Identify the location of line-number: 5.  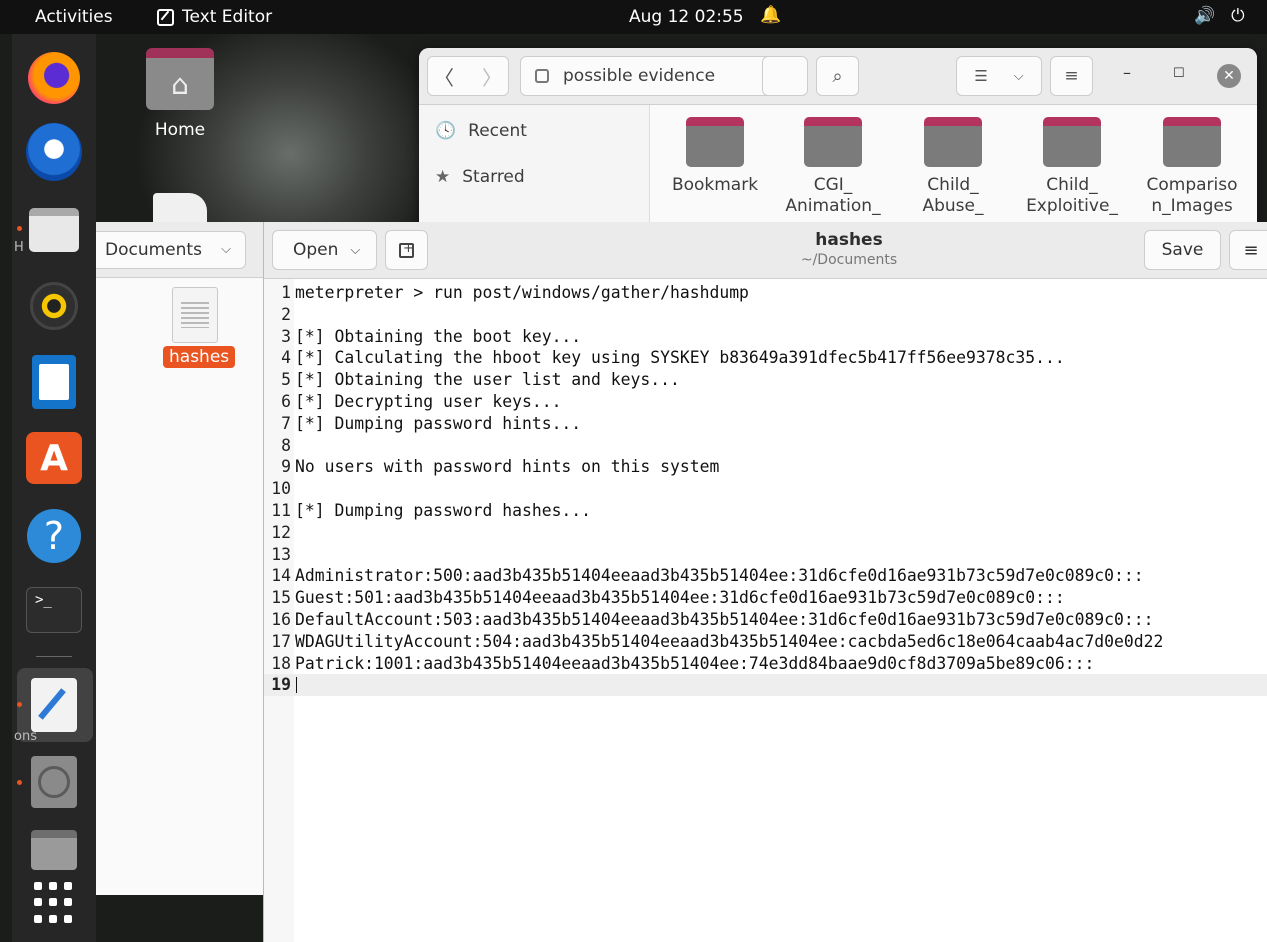
(286, 380).